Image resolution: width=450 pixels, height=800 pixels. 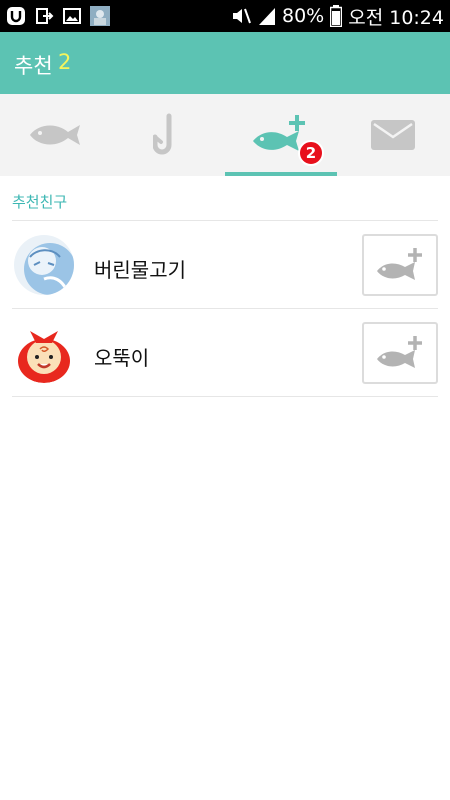 I want to click on app-header: 추천 2, so click(x=225, y=63).